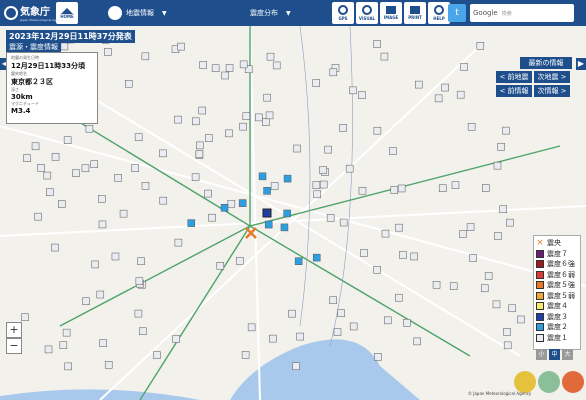 This screenshot has width=586, height=400. What do you see at coordinates (573, 382) in the screenshot?
I see `guide-book-button` at bounding box center [573, 382].